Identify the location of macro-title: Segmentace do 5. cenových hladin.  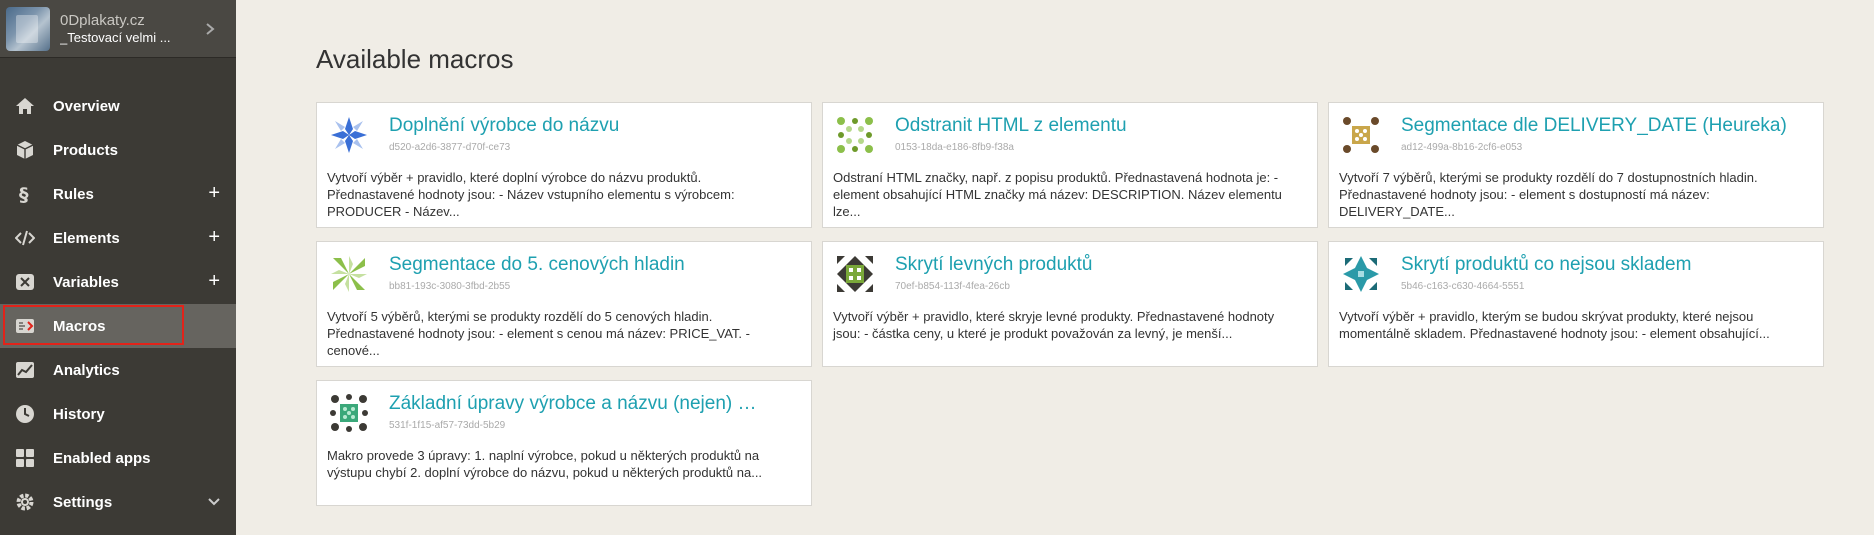
(537, 264).